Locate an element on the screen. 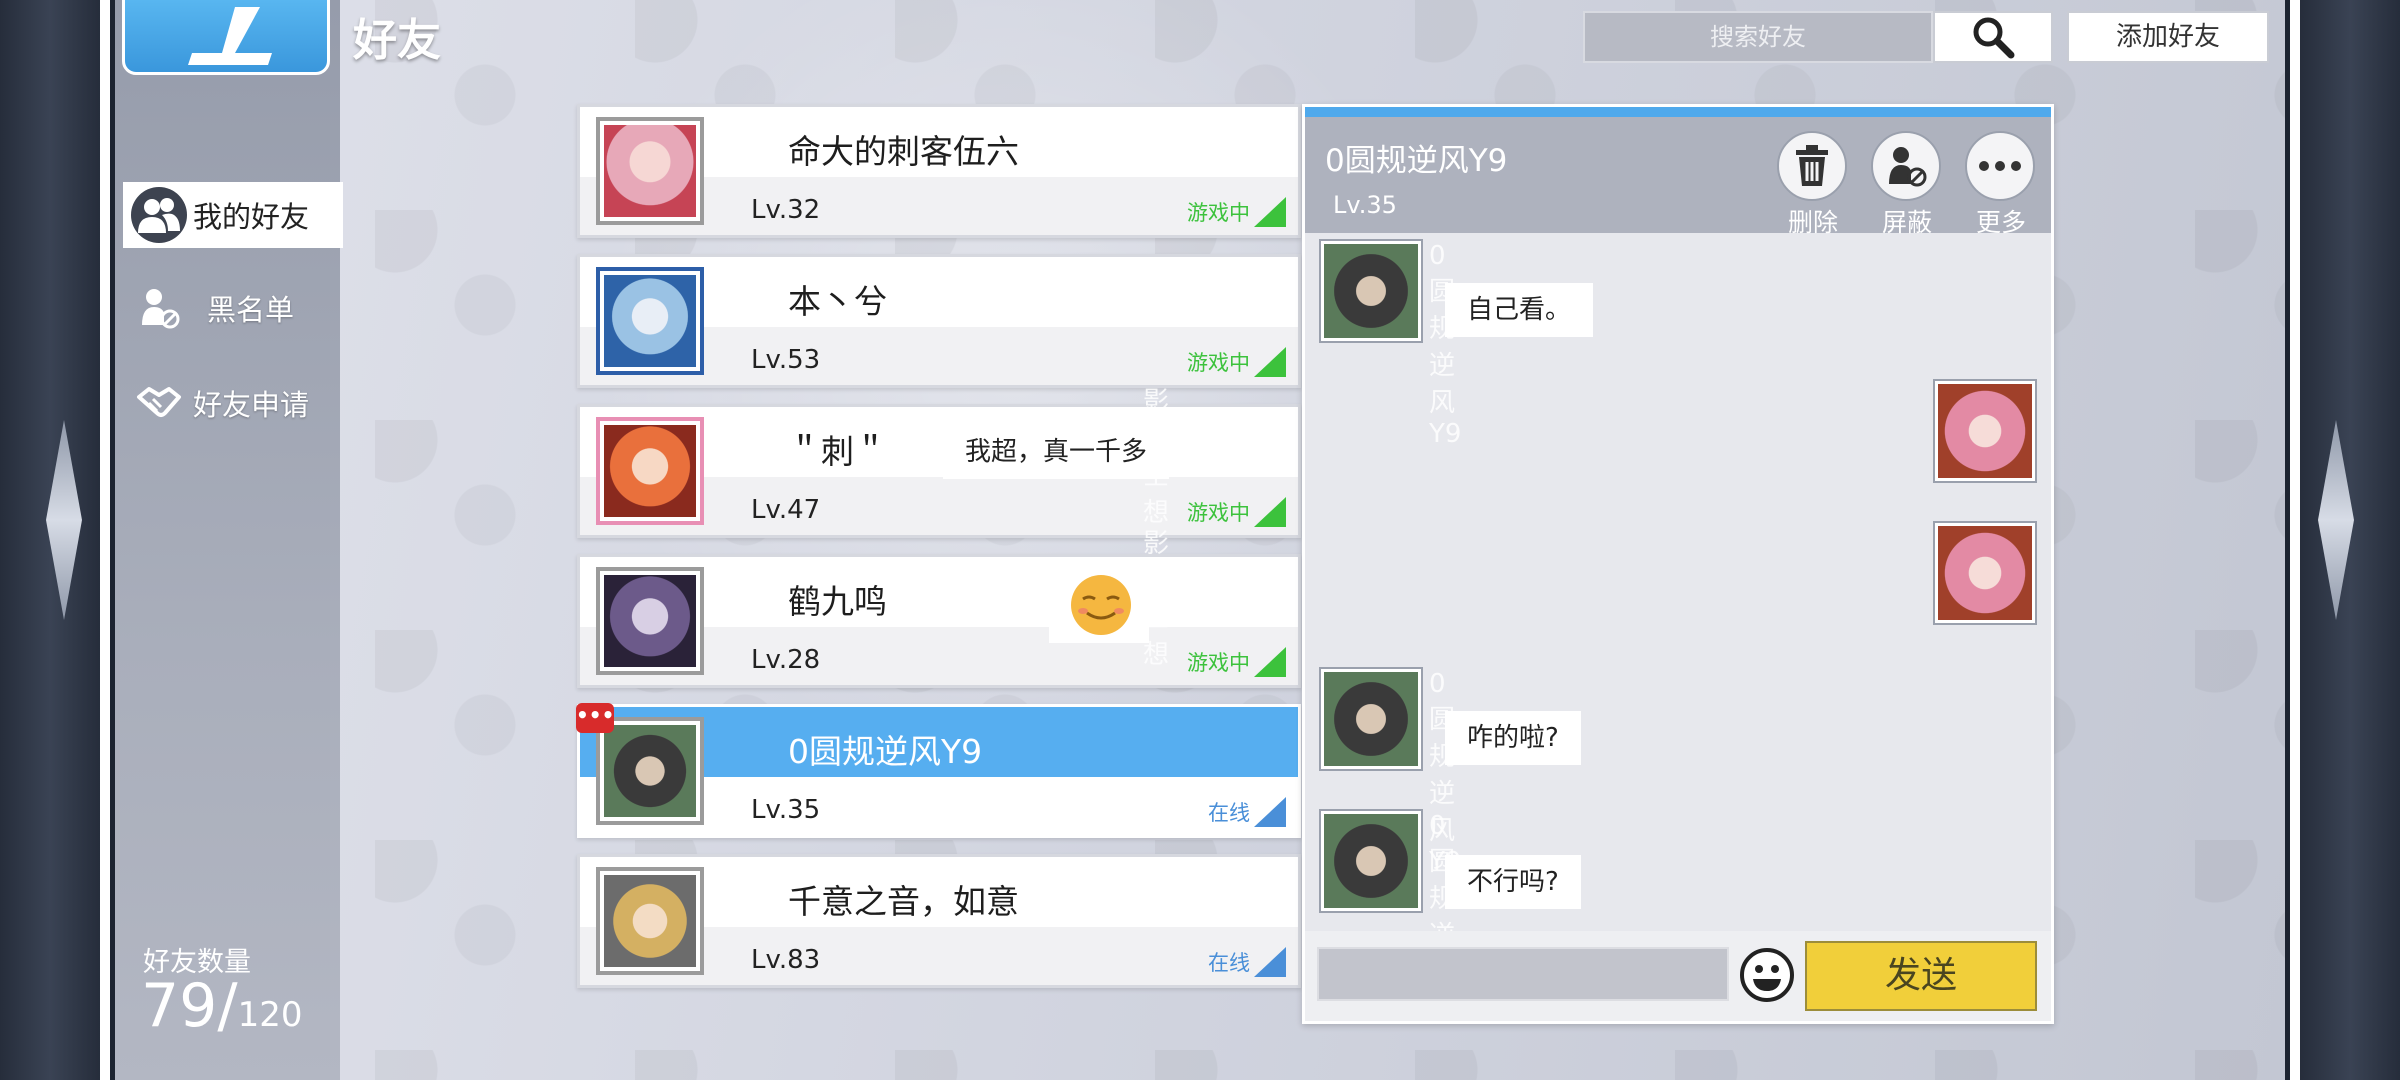 The image size is (2400, 1080). friend-level: Lv.28 is located at coordinates (786, 660).